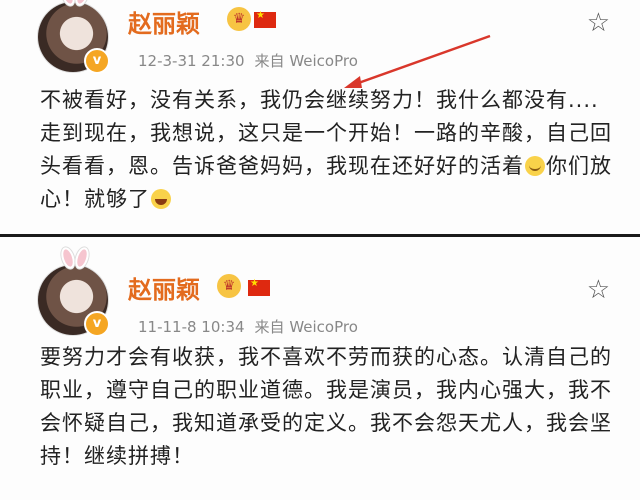 Image resolution: width=640 pixels, height=500 pixels. What do you see at coordinates (248, 60) in the screenshot?
I see `post-meta: 12-3-31 21:30 来自 WeicoPro` at bounding box center [248, 60].